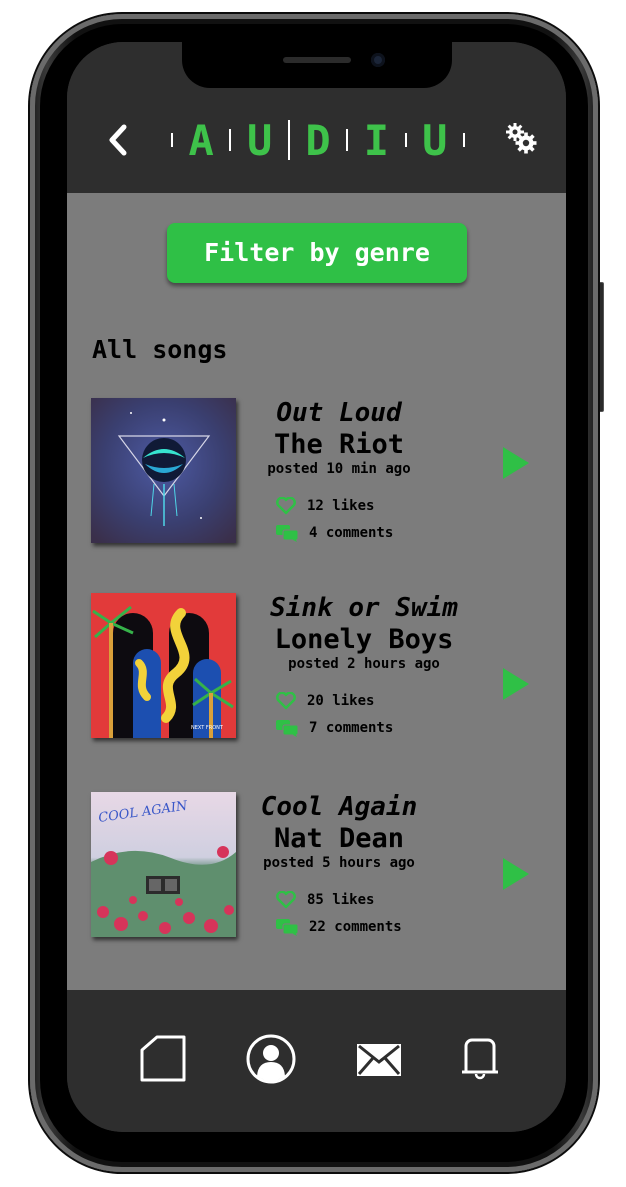  I want to click on mail-icon, so click(379, 1060).